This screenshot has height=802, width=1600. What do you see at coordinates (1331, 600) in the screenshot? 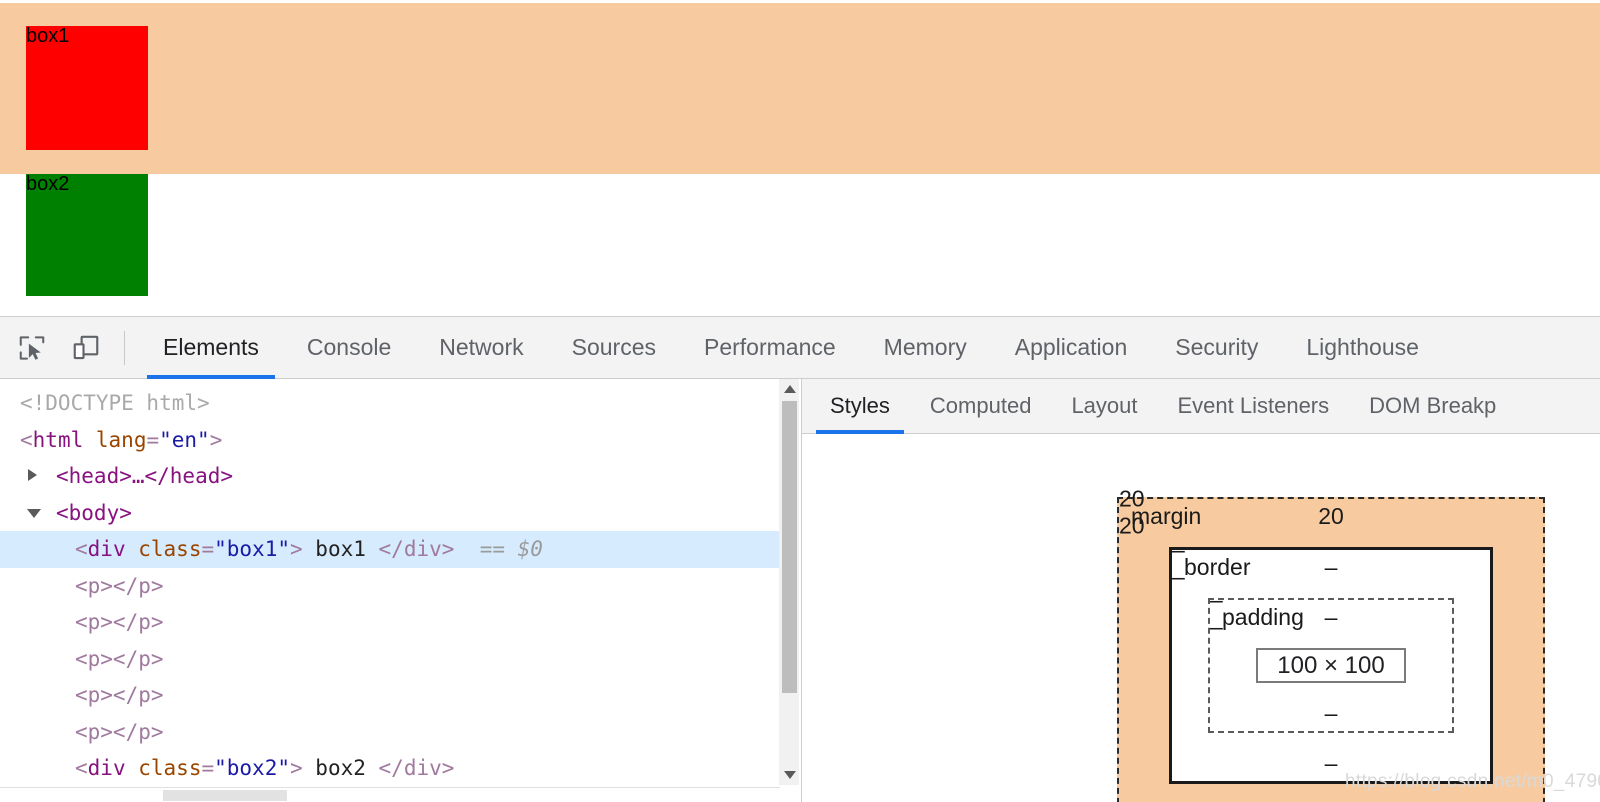
I see `box-model-padding-left: –` at bounding box center [1331, 600].